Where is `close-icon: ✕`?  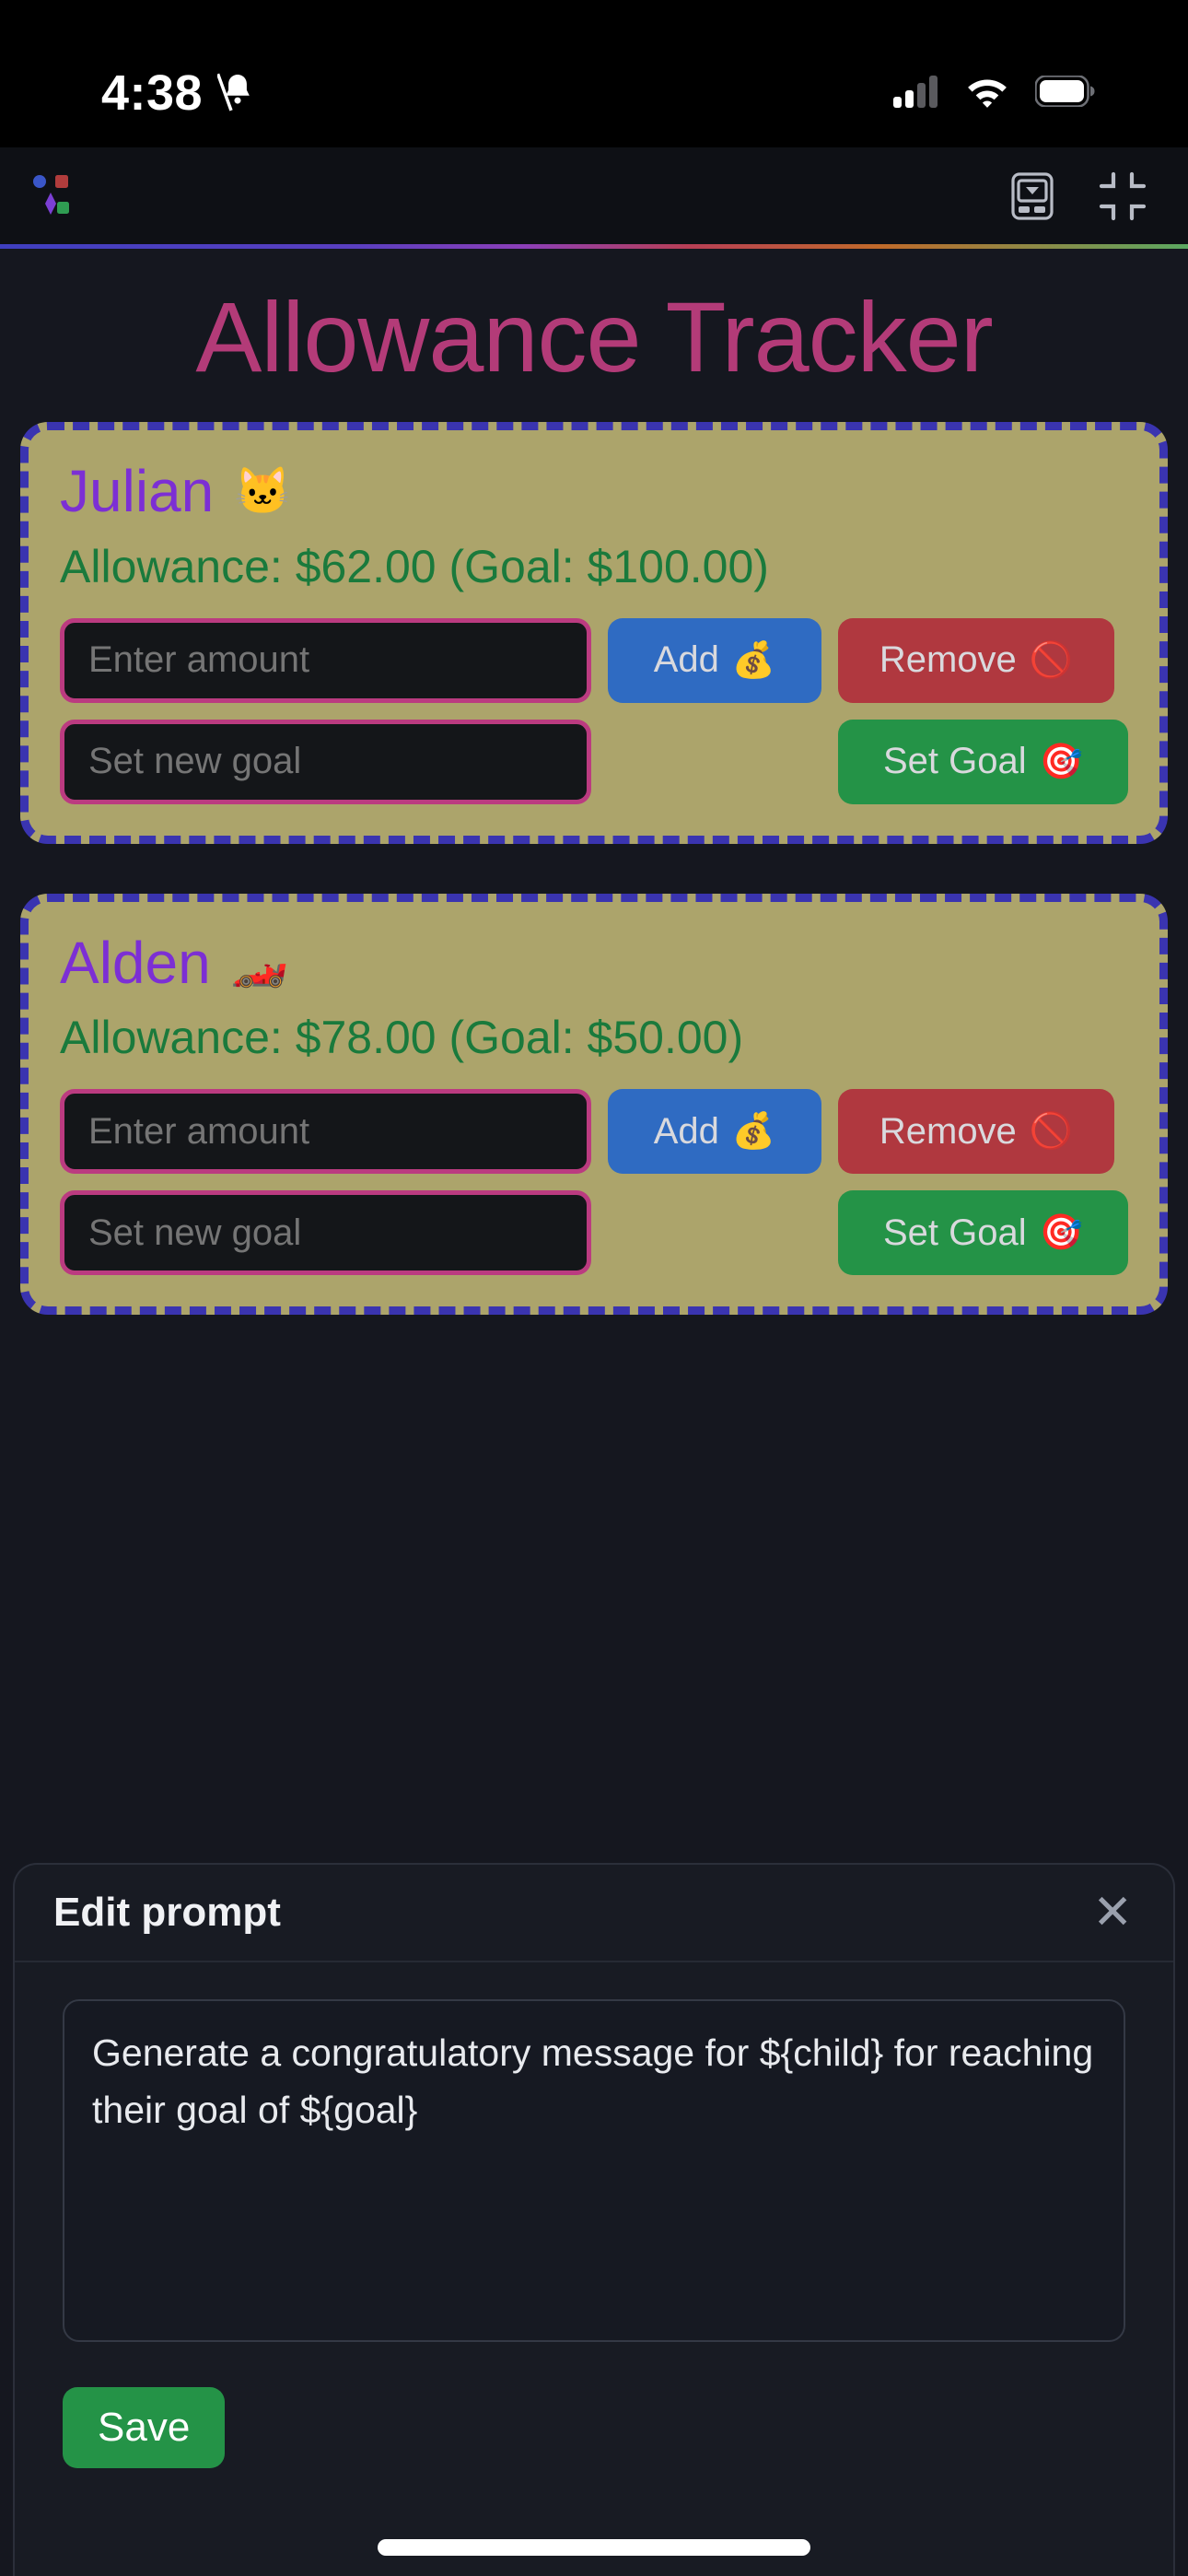
close-icon: ✕ is located at coordinates (1112, 1913).